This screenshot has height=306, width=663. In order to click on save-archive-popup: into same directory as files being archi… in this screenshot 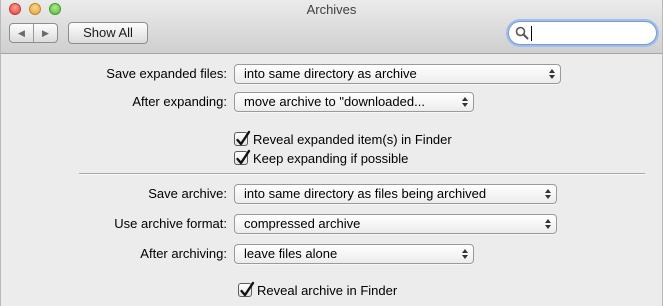, I will do `click(395, 194)`.